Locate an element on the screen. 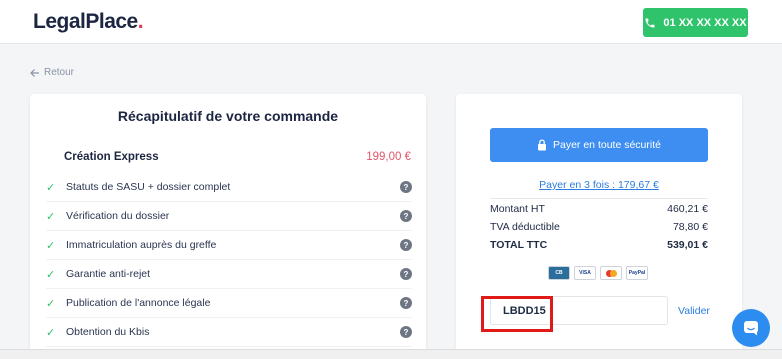 Image resolution: width=782 pixels, height=359 pixels. total-row: TOTAL TTC 539,01 € is located at coordinates (599, 245).